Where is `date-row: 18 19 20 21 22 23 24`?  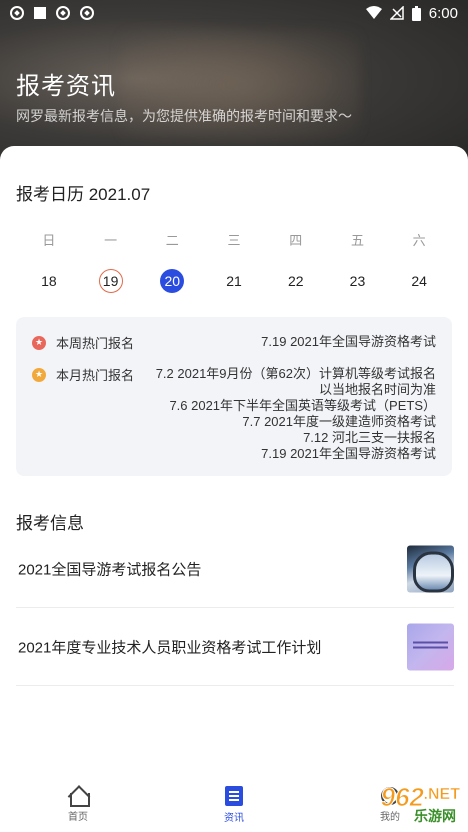
date-row: 18 19 20 21 22 23 24 is located at coordinates (234, 281).